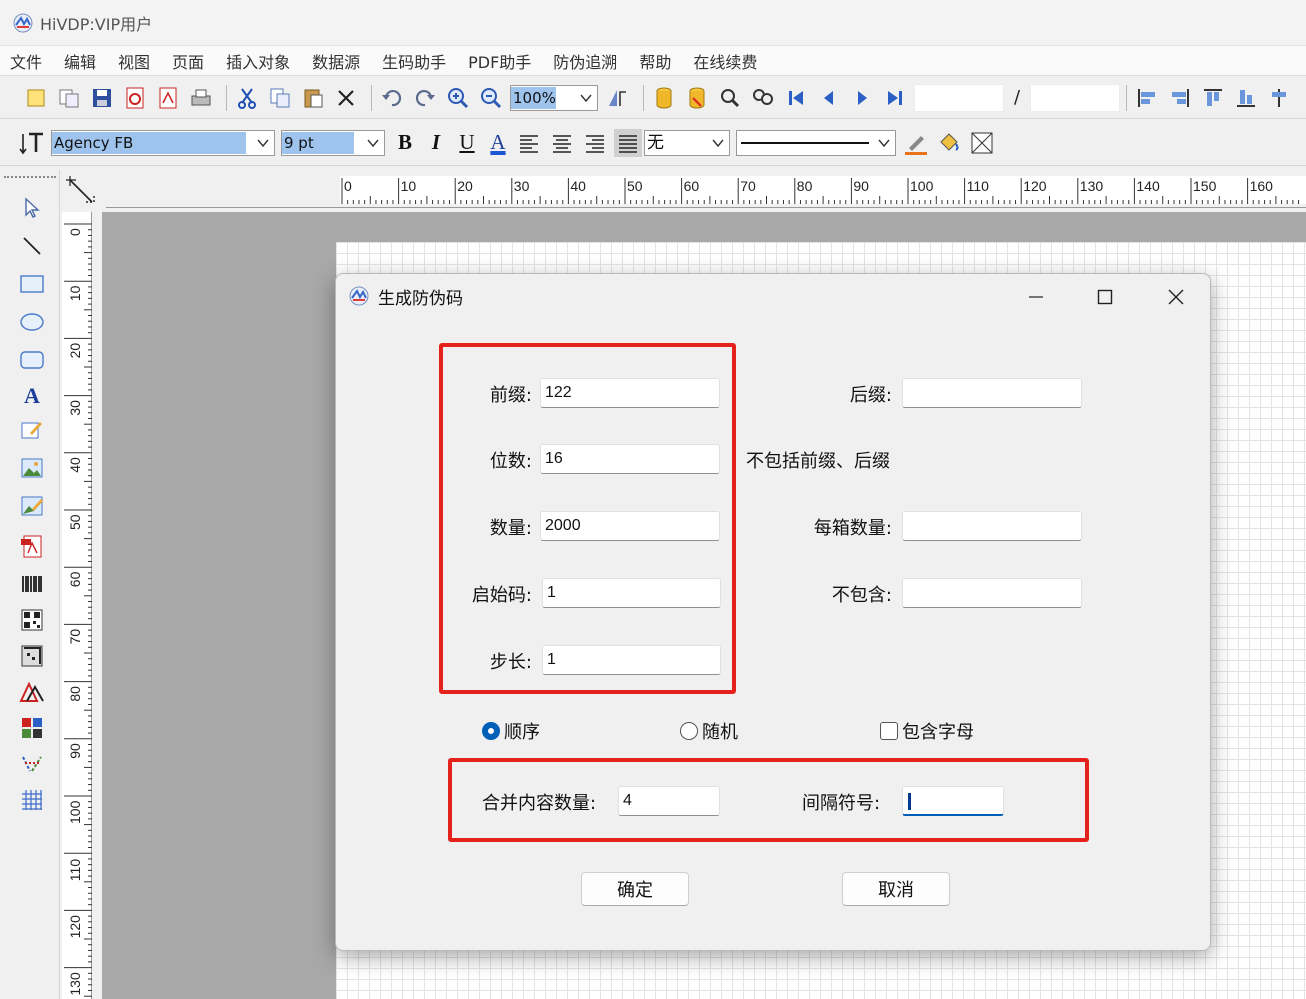 This screenshot has width=1306, height=999. I want to click on font-size-select: 9 pt, so click(333, 142).